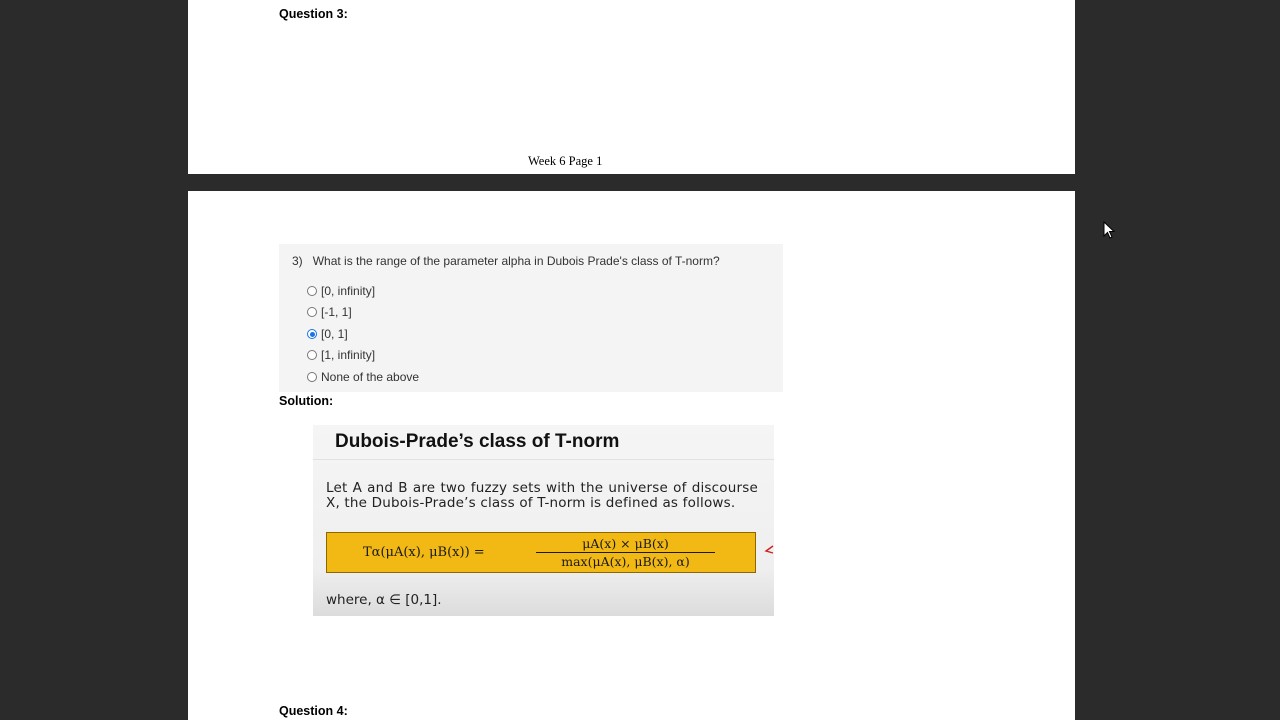  I want to click on option-label: [1, infinity], so click(348, 355).